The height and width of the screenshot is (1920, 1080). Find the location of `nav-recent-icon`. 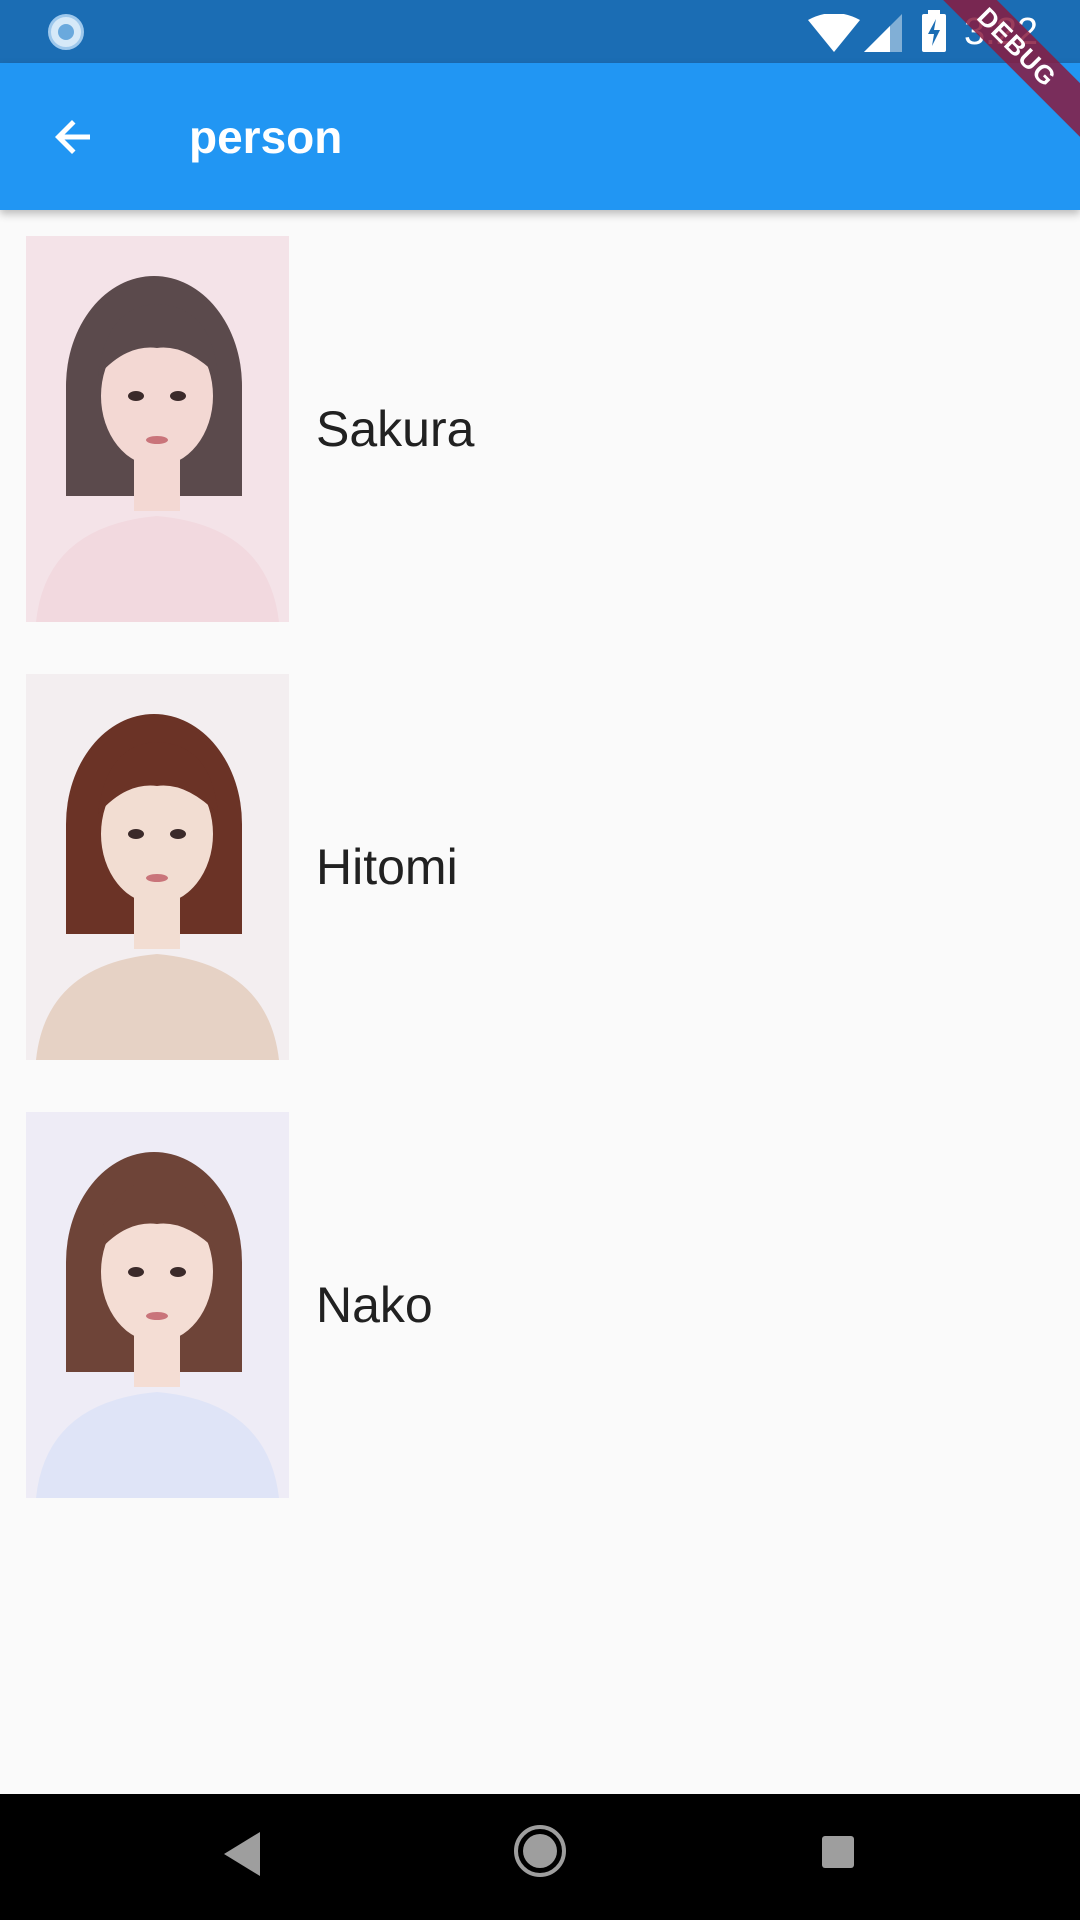

nav-recent-icon is located at coordinates (838, 1852).